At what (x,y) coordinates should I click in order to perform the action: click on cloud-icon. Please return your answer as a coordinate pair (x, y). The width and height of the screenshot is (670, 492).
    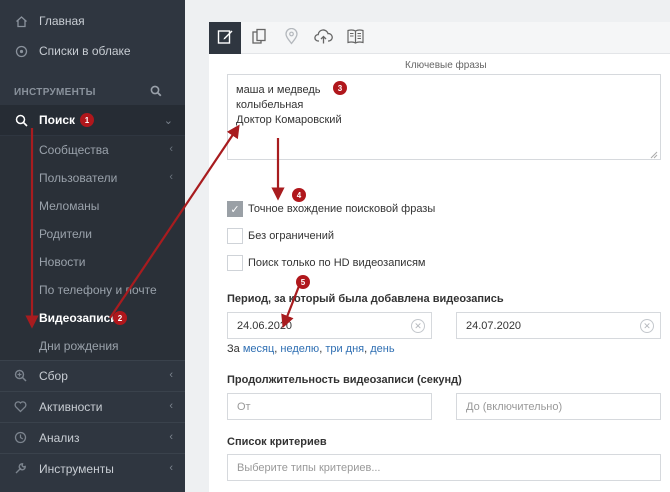
    Looking at the image, I should click on (21, 51).